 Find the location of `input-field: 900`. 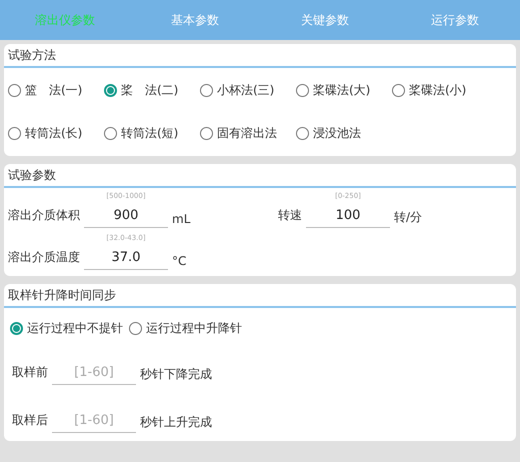

input-field: 900 is located at coordinates (126, 214).